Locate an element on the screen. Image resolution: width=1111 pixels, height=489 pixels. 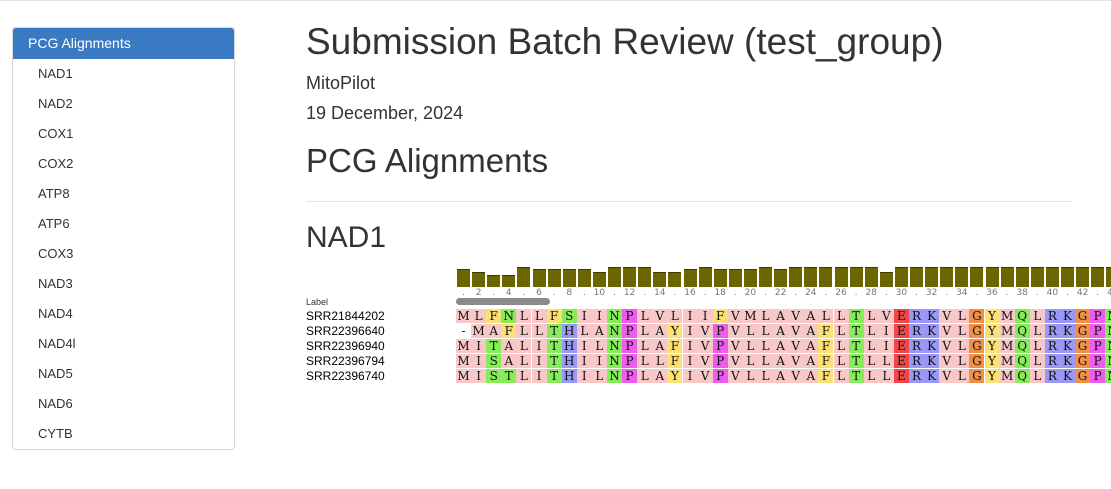
sidebar-item-cox2: COX2 is located at coordinates (123, 164).